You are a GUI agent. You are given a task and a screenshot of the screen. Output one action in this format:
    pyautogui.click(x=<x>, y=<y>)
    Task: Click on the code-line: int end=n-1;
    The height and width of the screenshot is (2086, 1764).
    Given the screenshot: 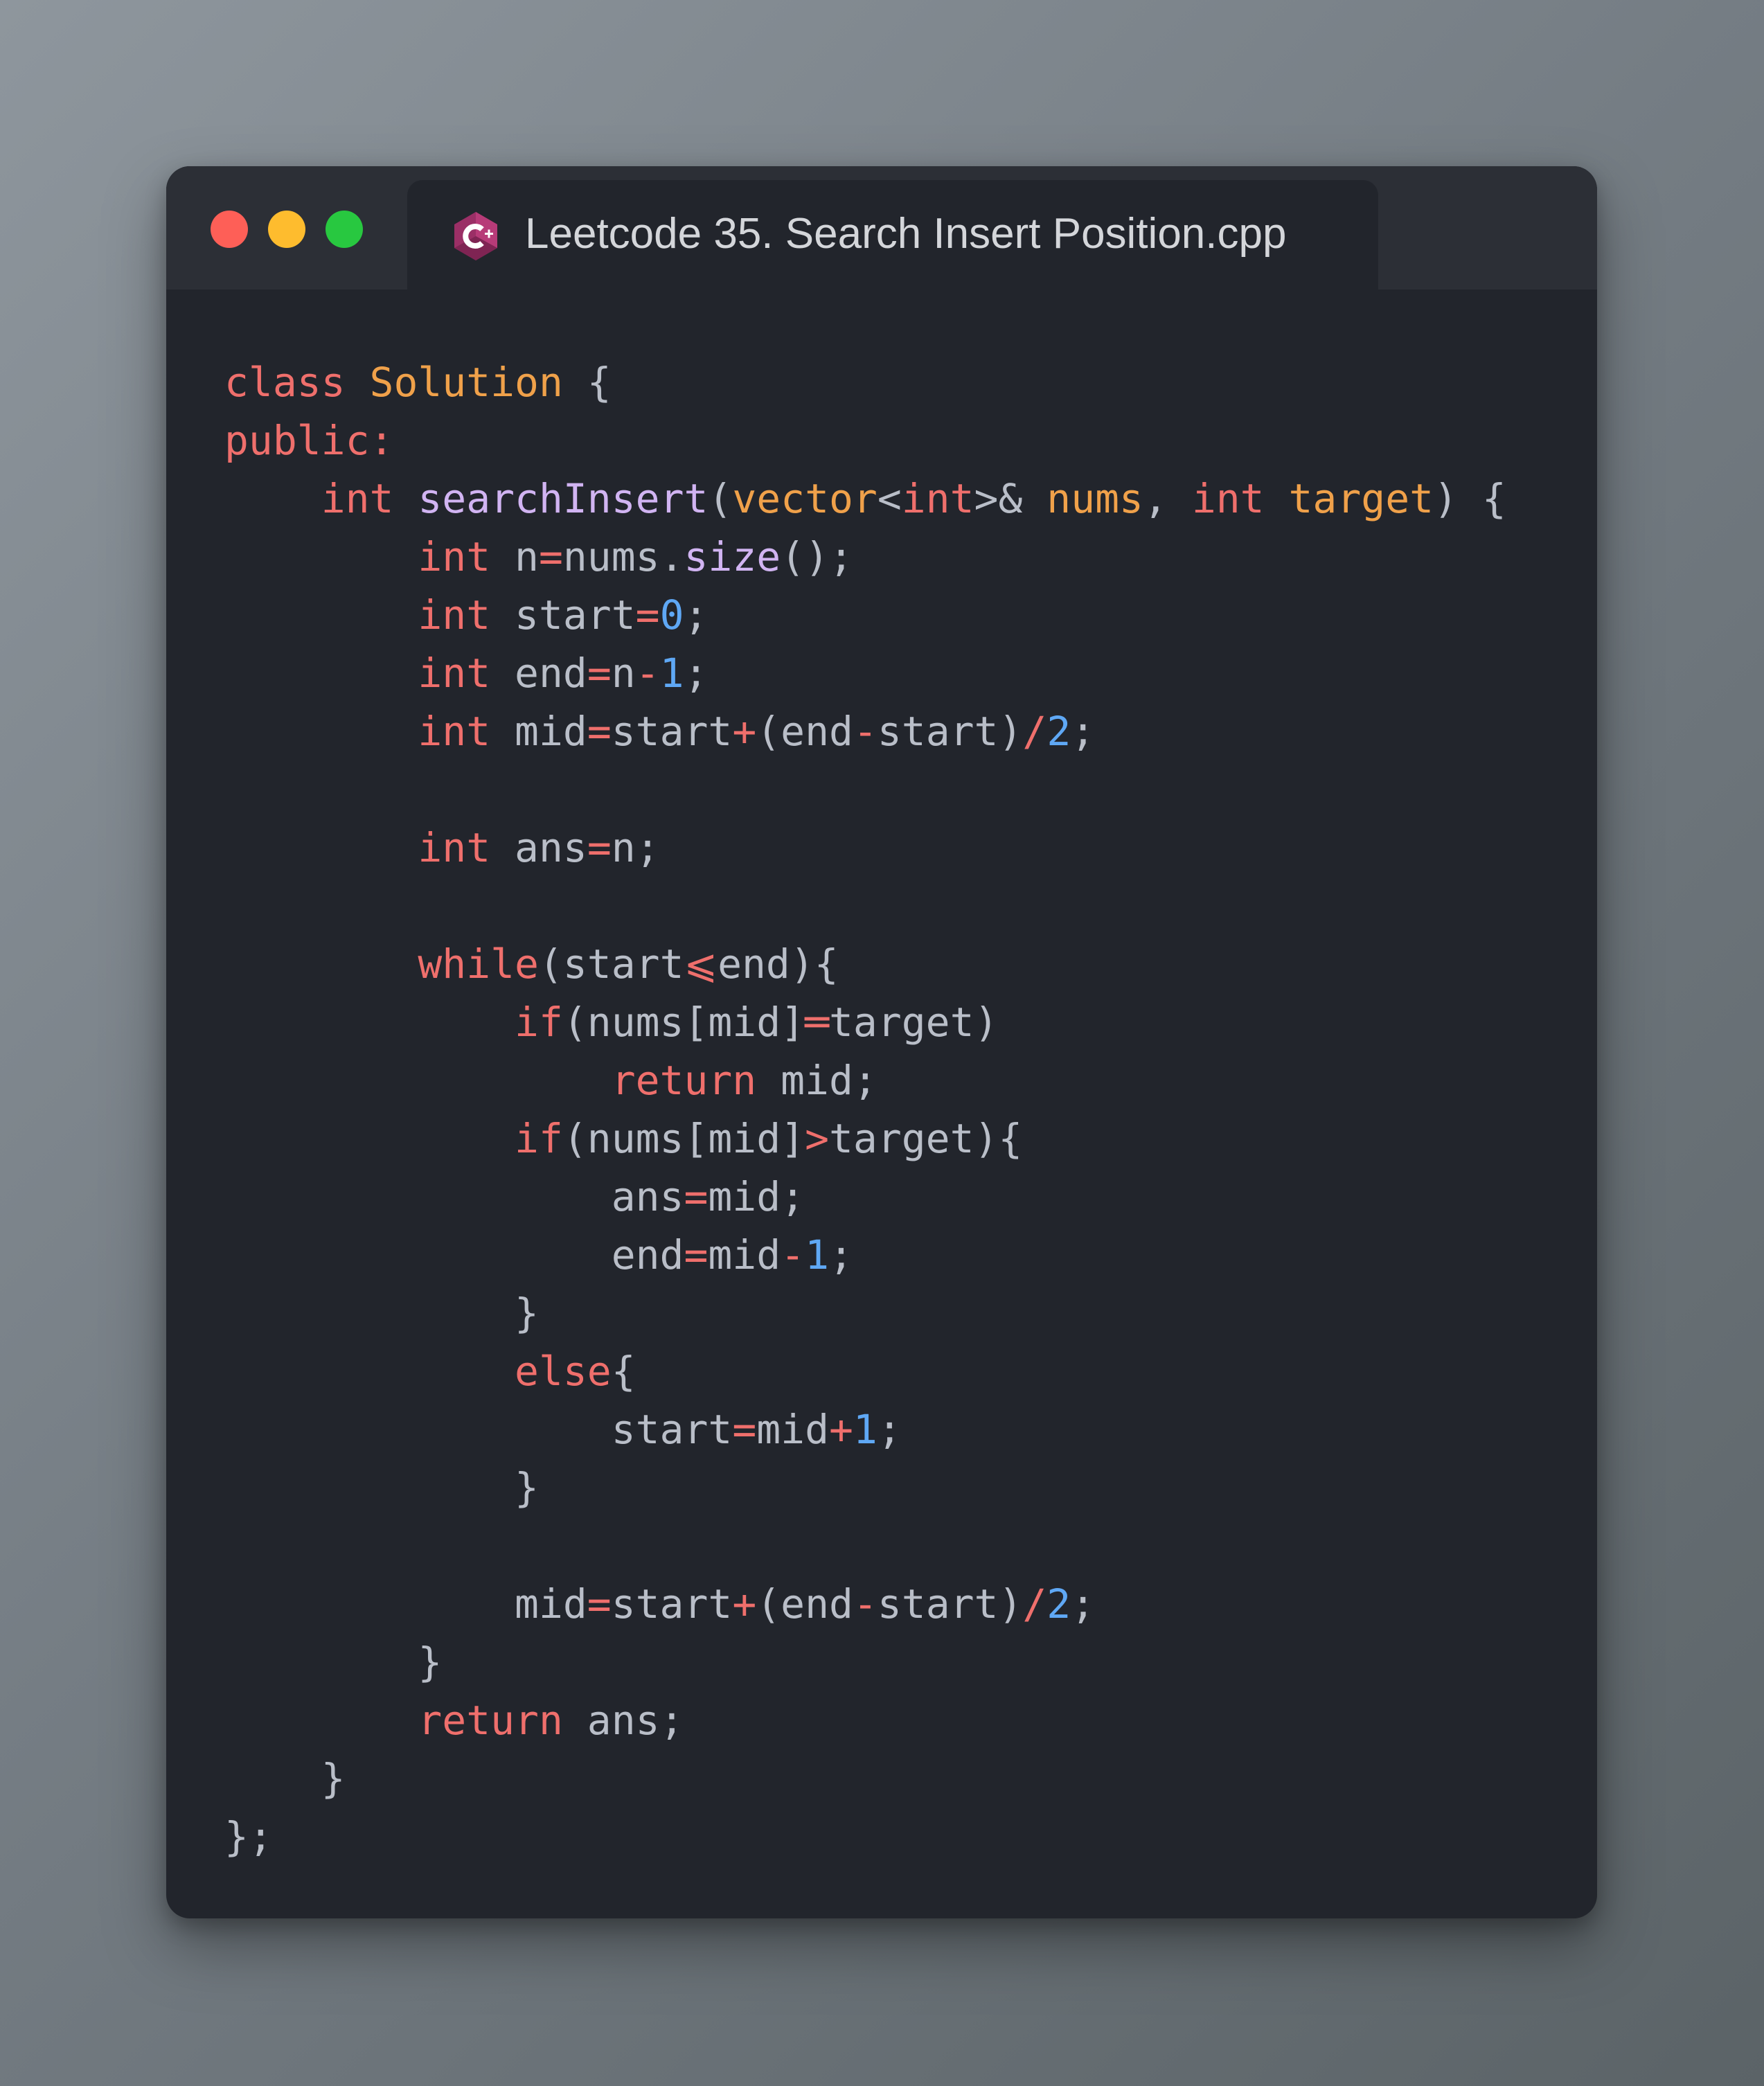 What is the action you would take?
    pyautogui.click(x=865, y=673)
    